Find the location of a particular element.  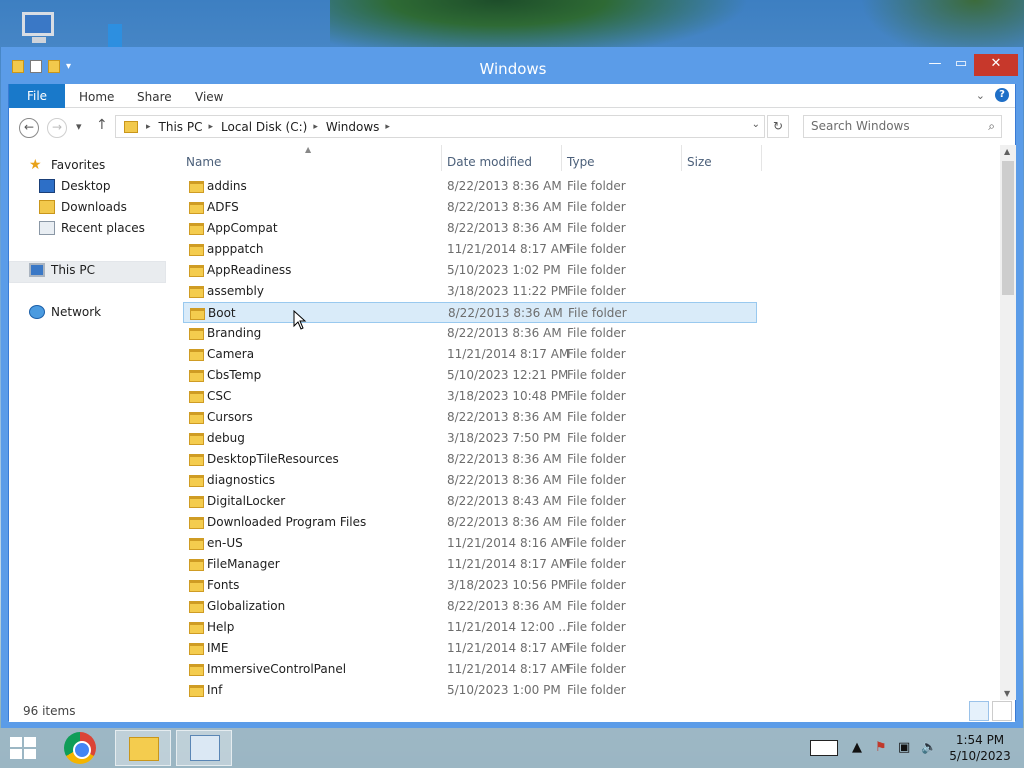

scroll-up-arrow-icon: ▲ is located at coordinates (1007, 151).